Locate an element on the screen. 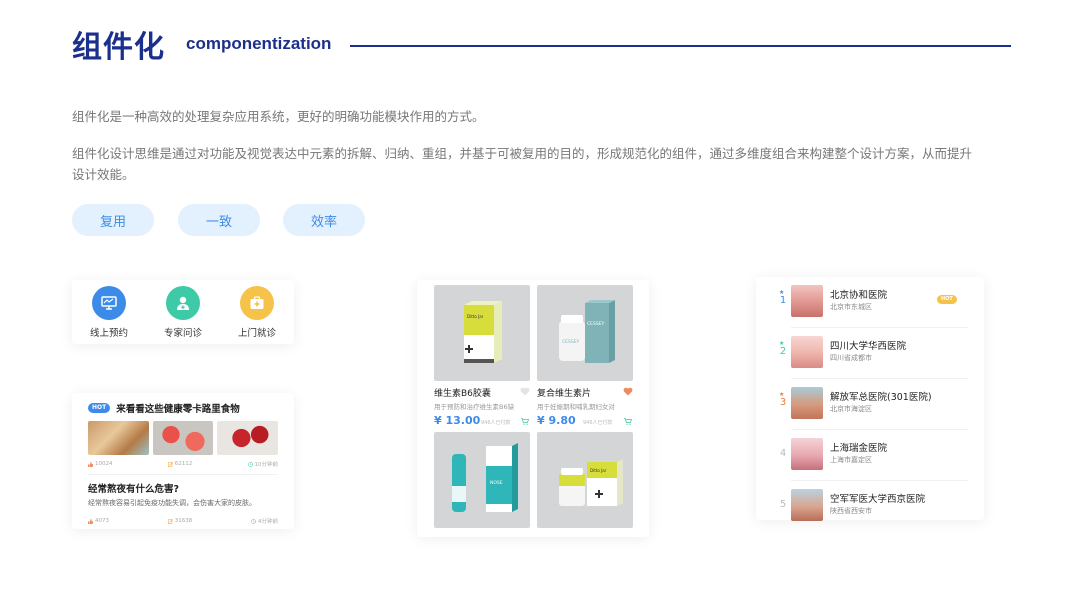 The width and height of the screenshot is (1067, 600). share-count-value: 62112 is located at coordinates (183, 464).